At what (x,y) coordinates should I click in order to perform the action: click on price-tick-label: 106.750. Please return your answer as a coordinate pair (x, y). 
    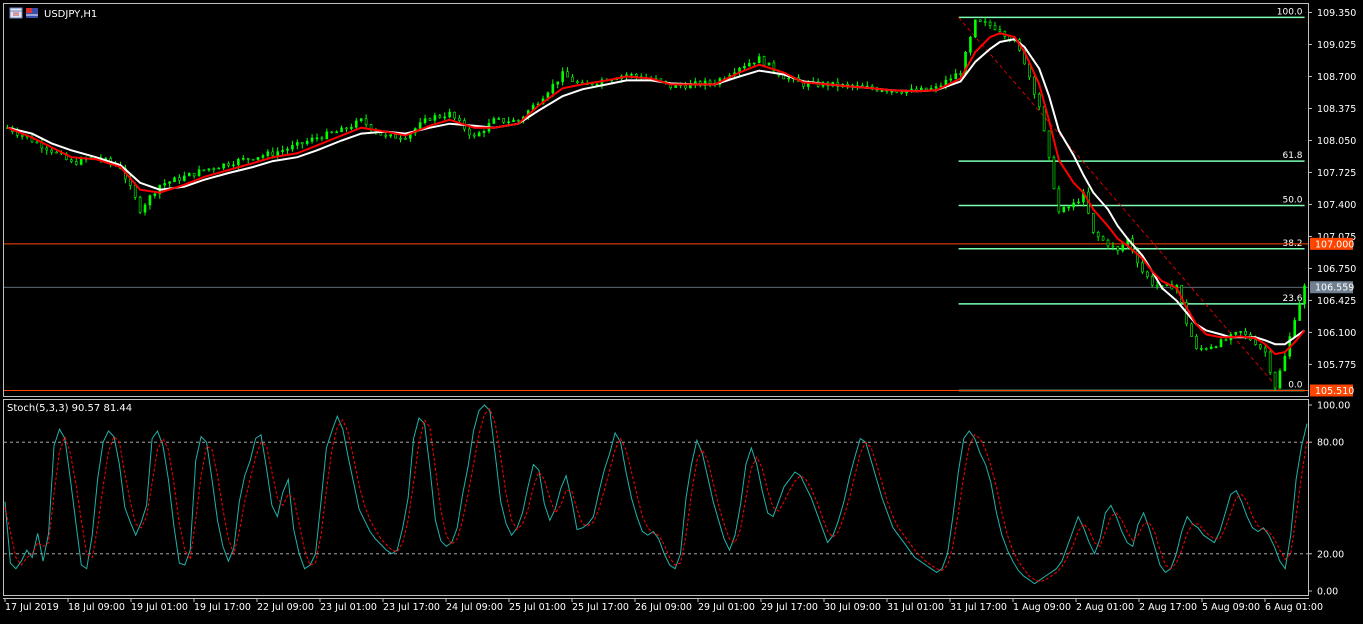
    Looking at the image, I should click on (1336, 269).